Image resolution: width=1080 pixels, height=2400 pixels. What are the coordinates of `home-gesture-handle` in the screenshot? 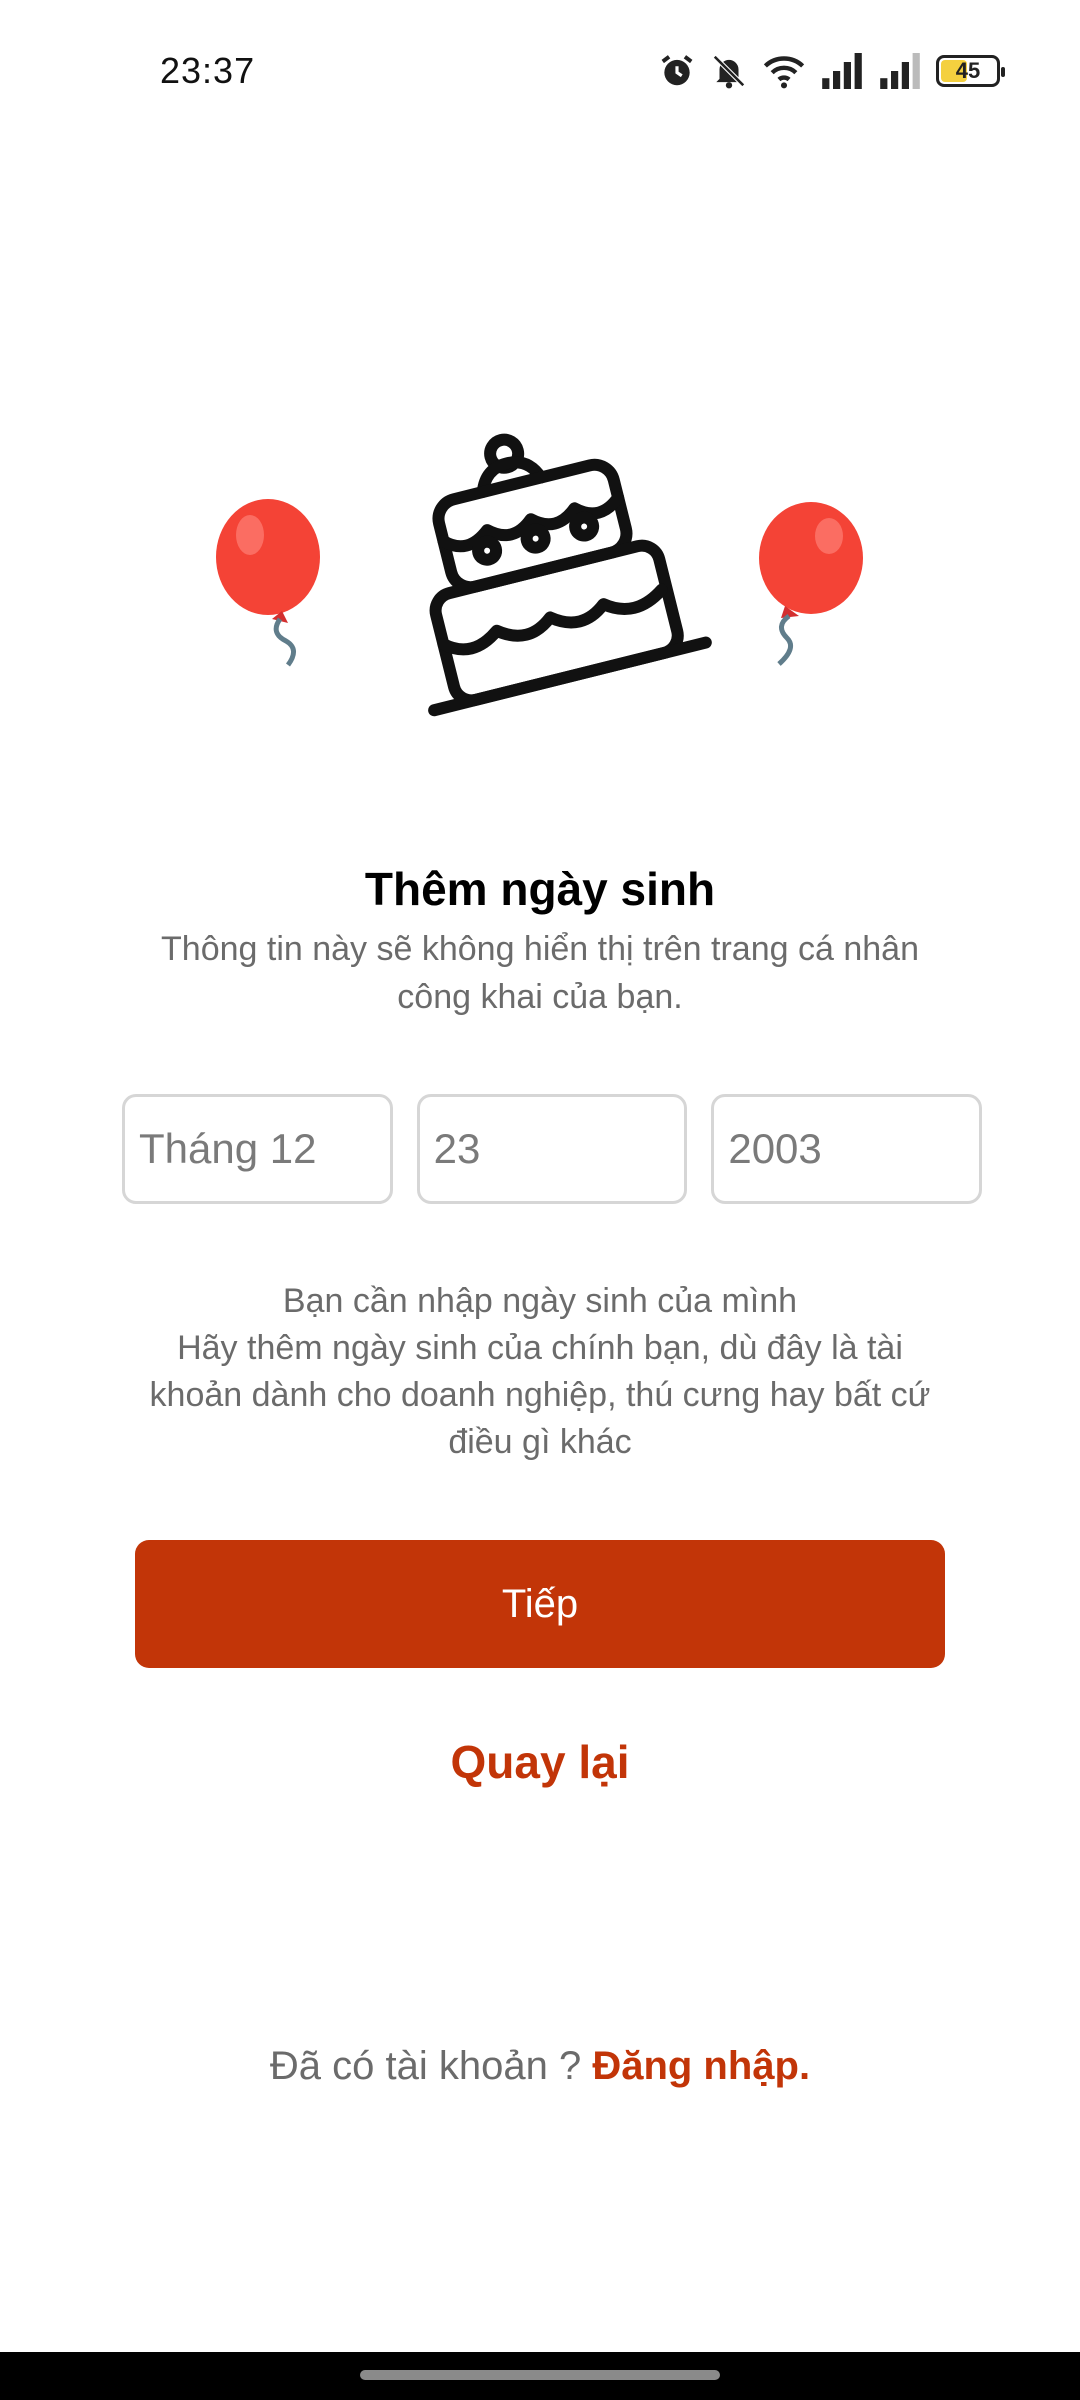 It's located at (540, 2375).